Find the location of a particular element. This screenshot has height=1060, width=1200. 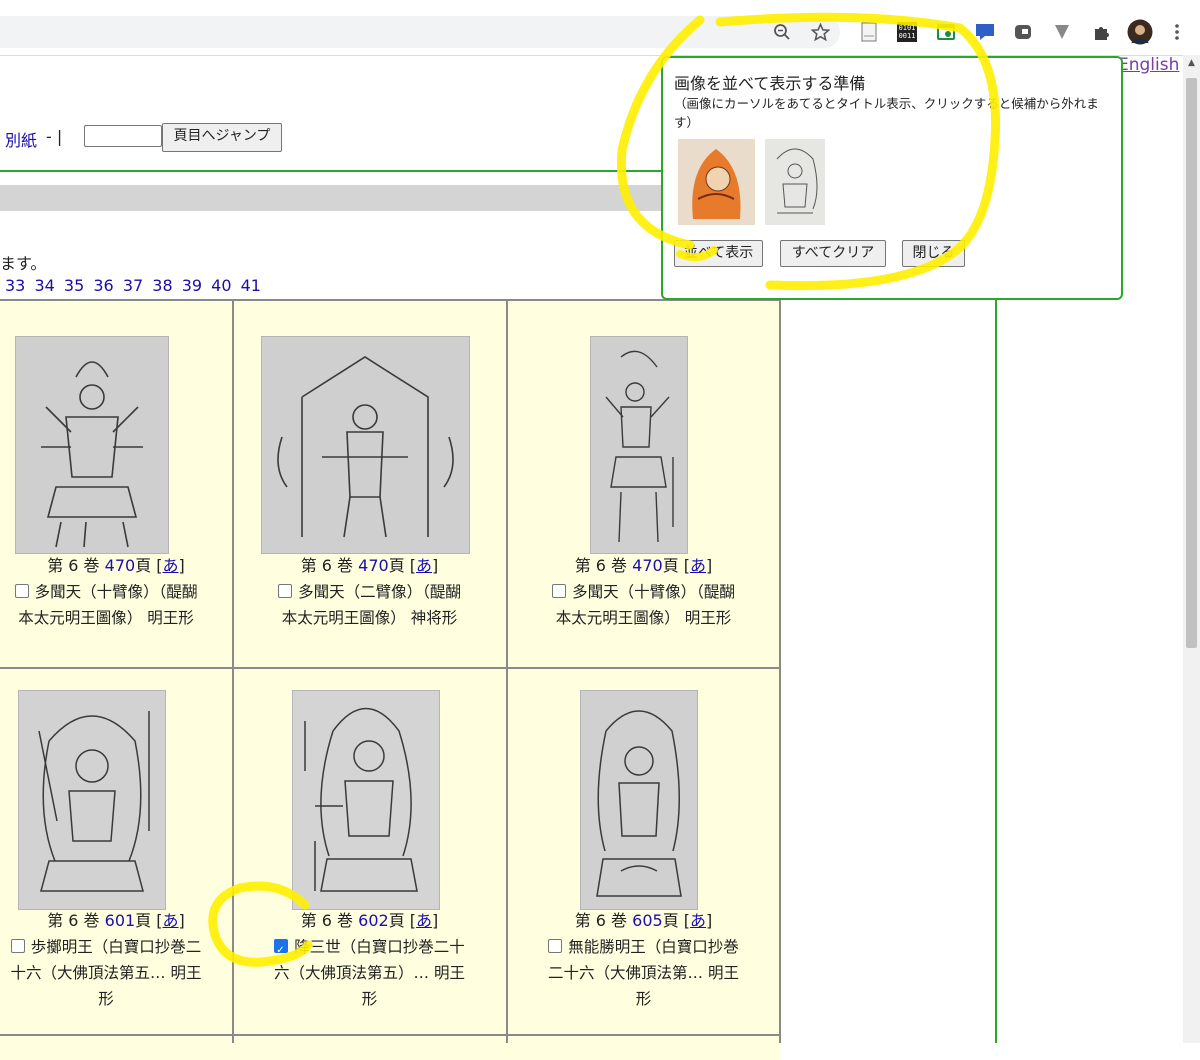

page-link: 37 is located at coordinates (133, 285).